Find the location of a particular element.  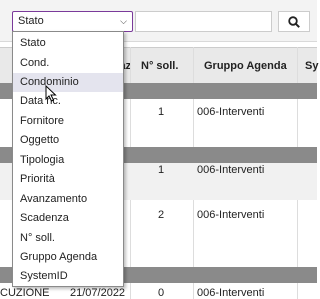

search-button is located at coordinates (294, 21).